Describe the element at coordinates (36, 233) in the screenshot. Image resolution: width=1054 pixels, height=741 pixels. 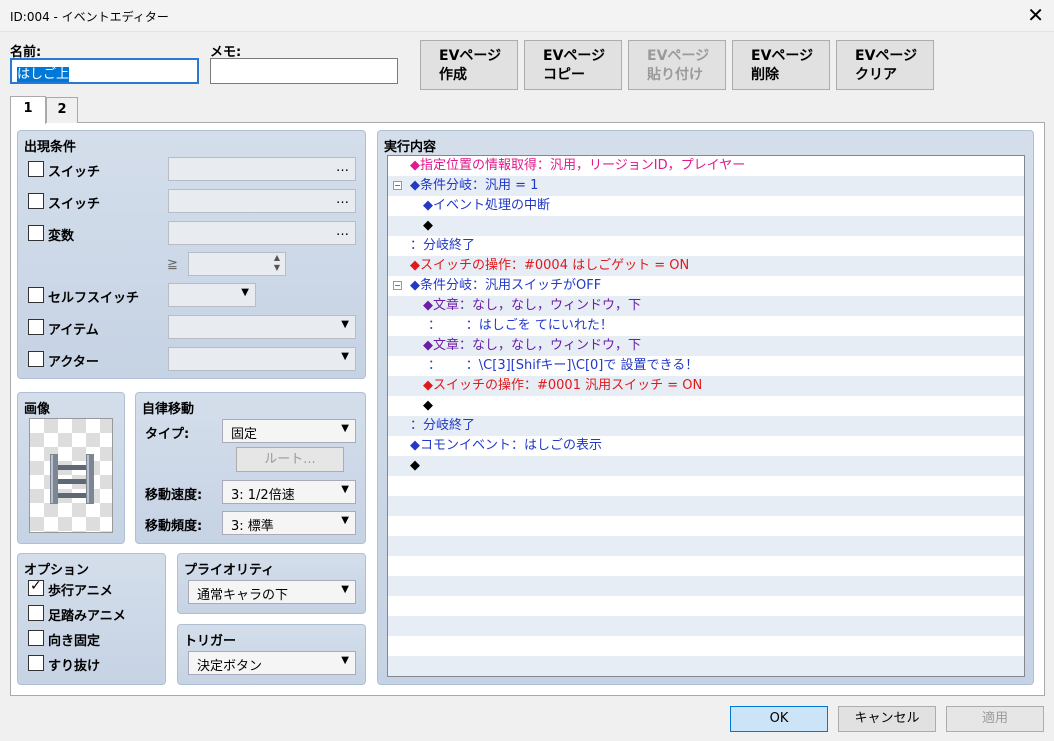
I see `variable-checkbox` at that location.